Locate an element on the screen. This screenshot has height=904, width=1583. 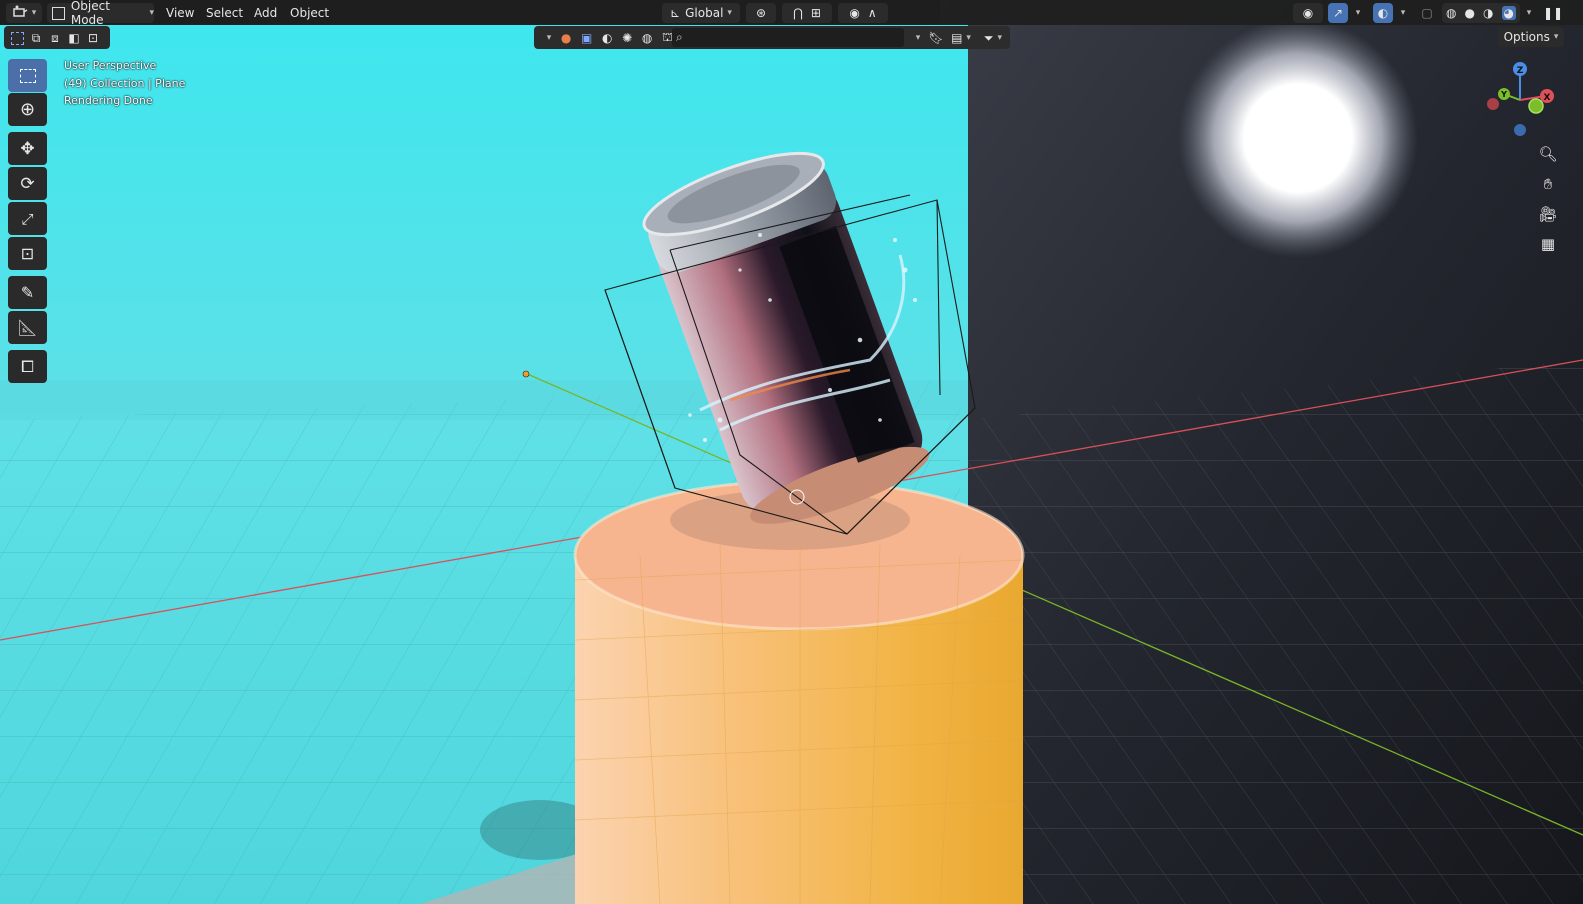
bookmark-button: 🔖︎ is located at coordinates (936, 38).